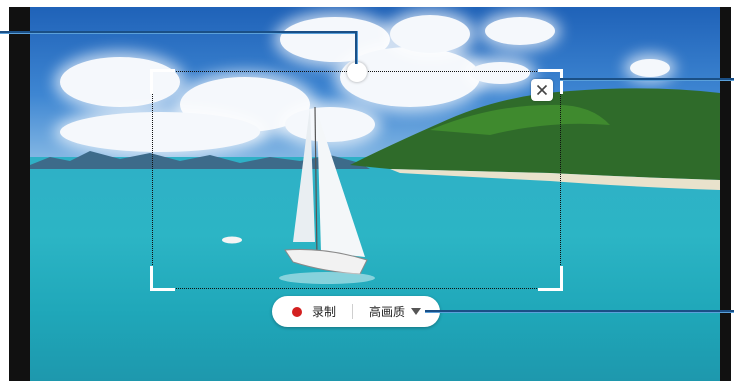  I want to click on close-icon, so click(542, 90).